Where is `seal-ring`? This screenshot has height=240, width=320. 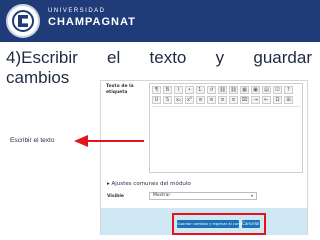 seal-ring is located at coordinates (23, 21).